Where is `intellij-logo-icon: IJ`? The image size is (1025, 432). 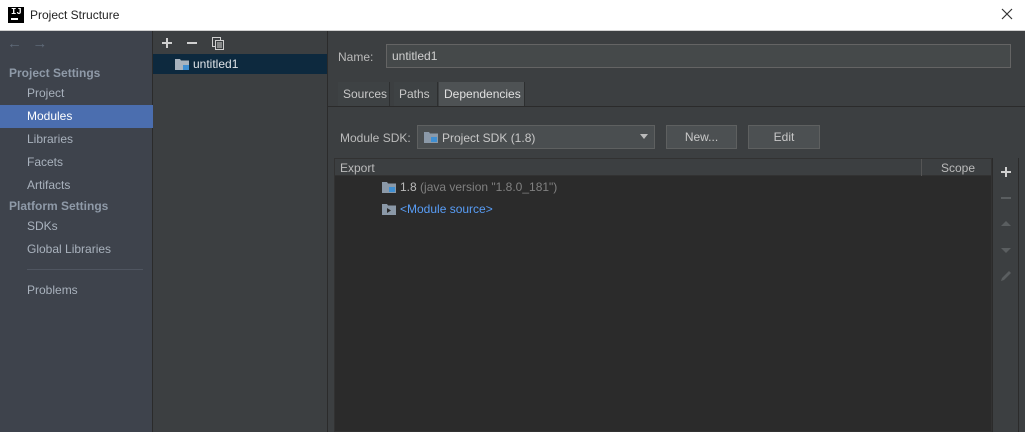
intellij-logo-icon: IJ is located at coordinates (16, 15).